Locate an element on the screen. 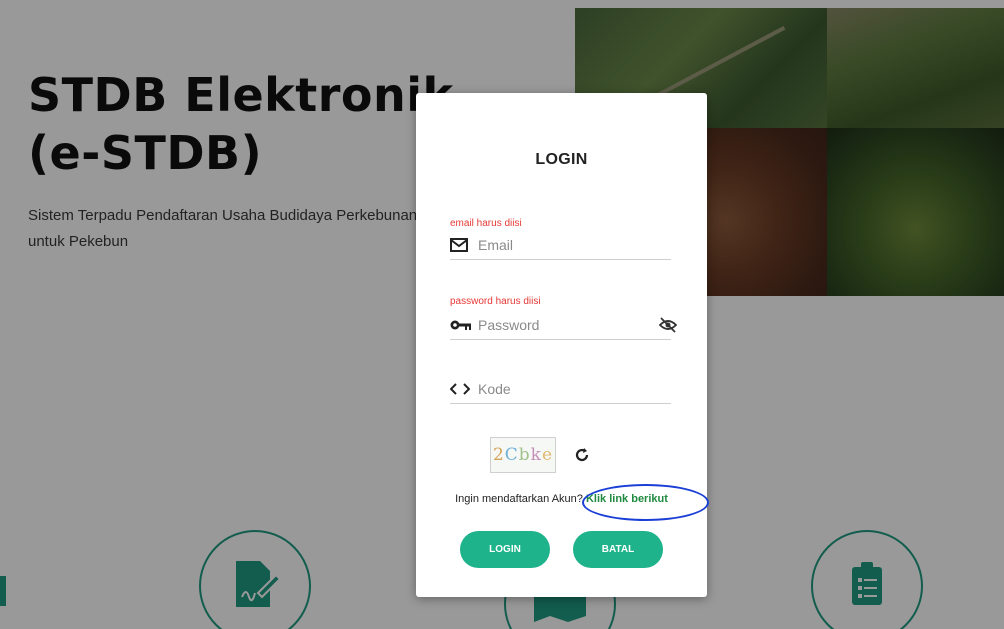  code-icon is located at coordinates (461, 389).